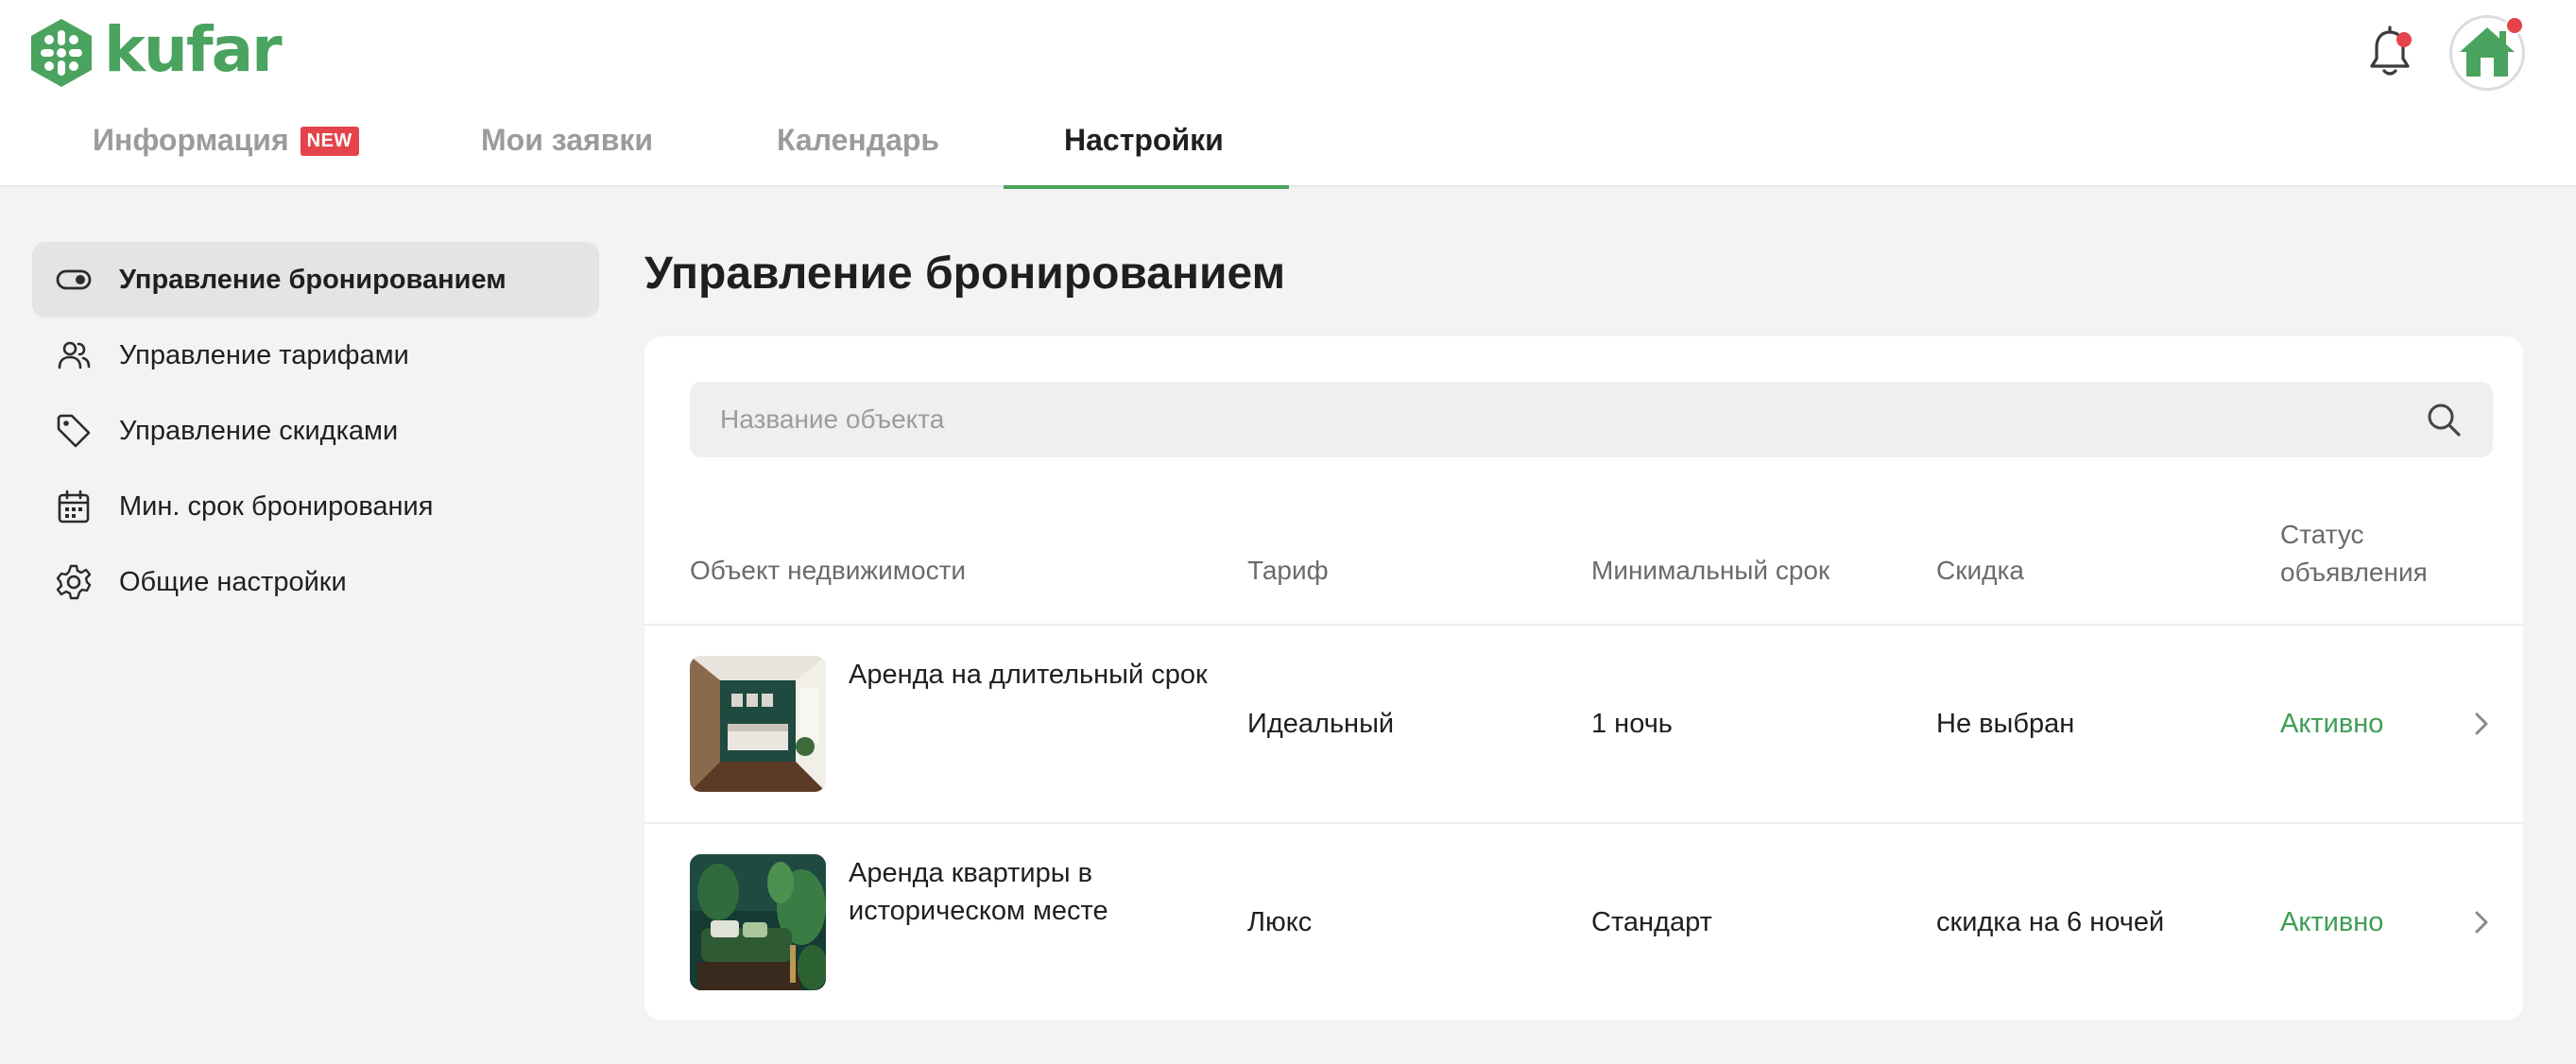  I want to click on page-title: Управление бронированием, so click(965, 274).